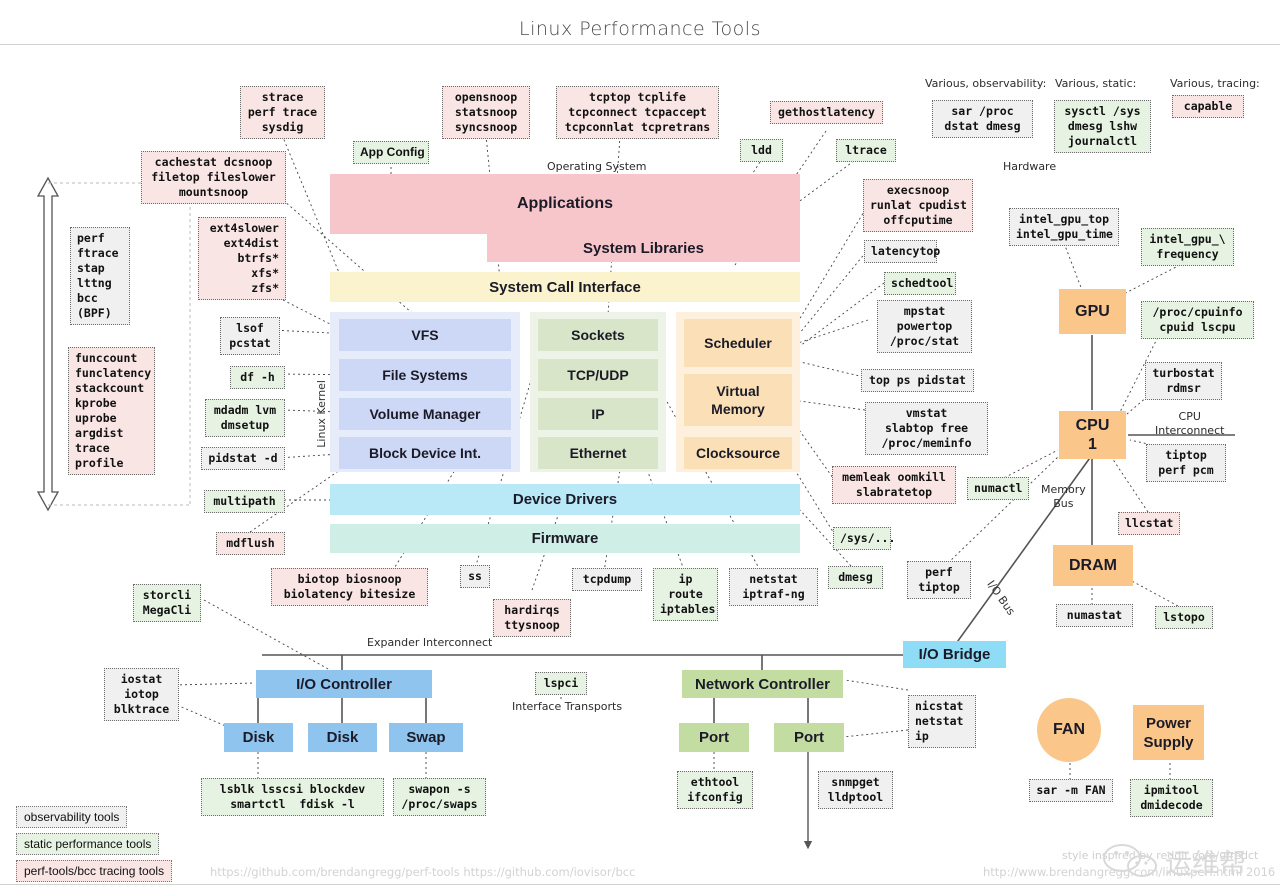  What do you see at coordinates (1063, 496) in the screenshot?
I see `label-memory-bus: Memory Bus` at bounding box center [1063, 496].